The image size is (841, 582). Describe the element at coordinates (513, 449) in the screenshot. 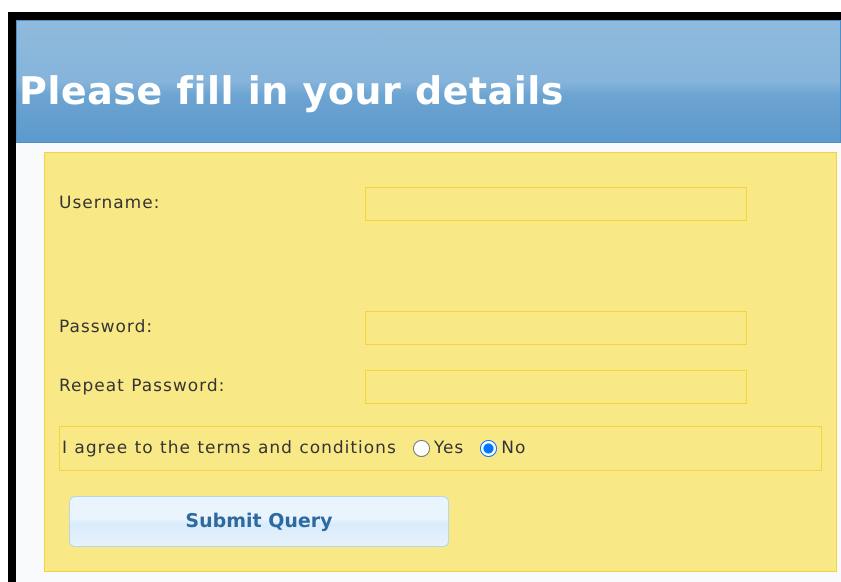

I see `radio-label: No` at that location.